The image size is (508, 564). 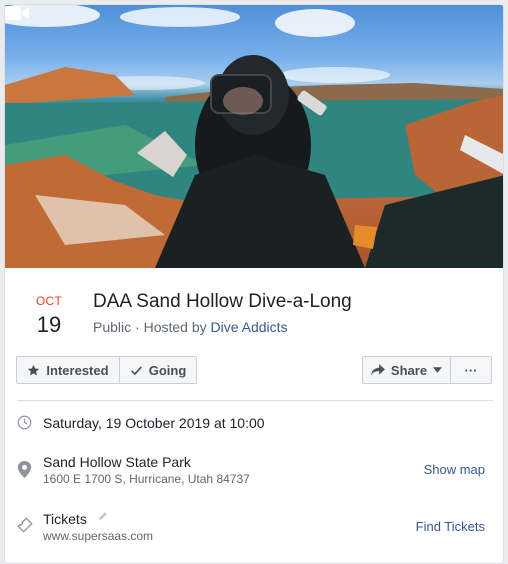 What do you see at coordinates (255, 400) in the screenshot?
I see `divider` at bounding box center [255, 400].